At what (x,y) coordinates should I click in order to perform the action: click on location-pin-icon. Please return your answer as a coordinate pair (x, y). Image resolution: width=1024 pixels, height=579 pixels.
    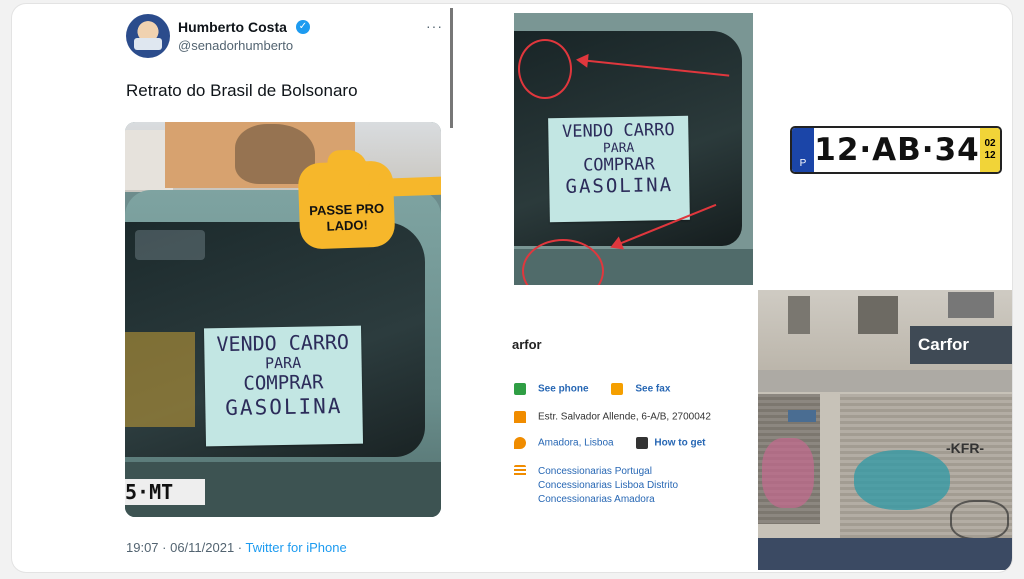
    Looking at the image, I should click on (520, 443).